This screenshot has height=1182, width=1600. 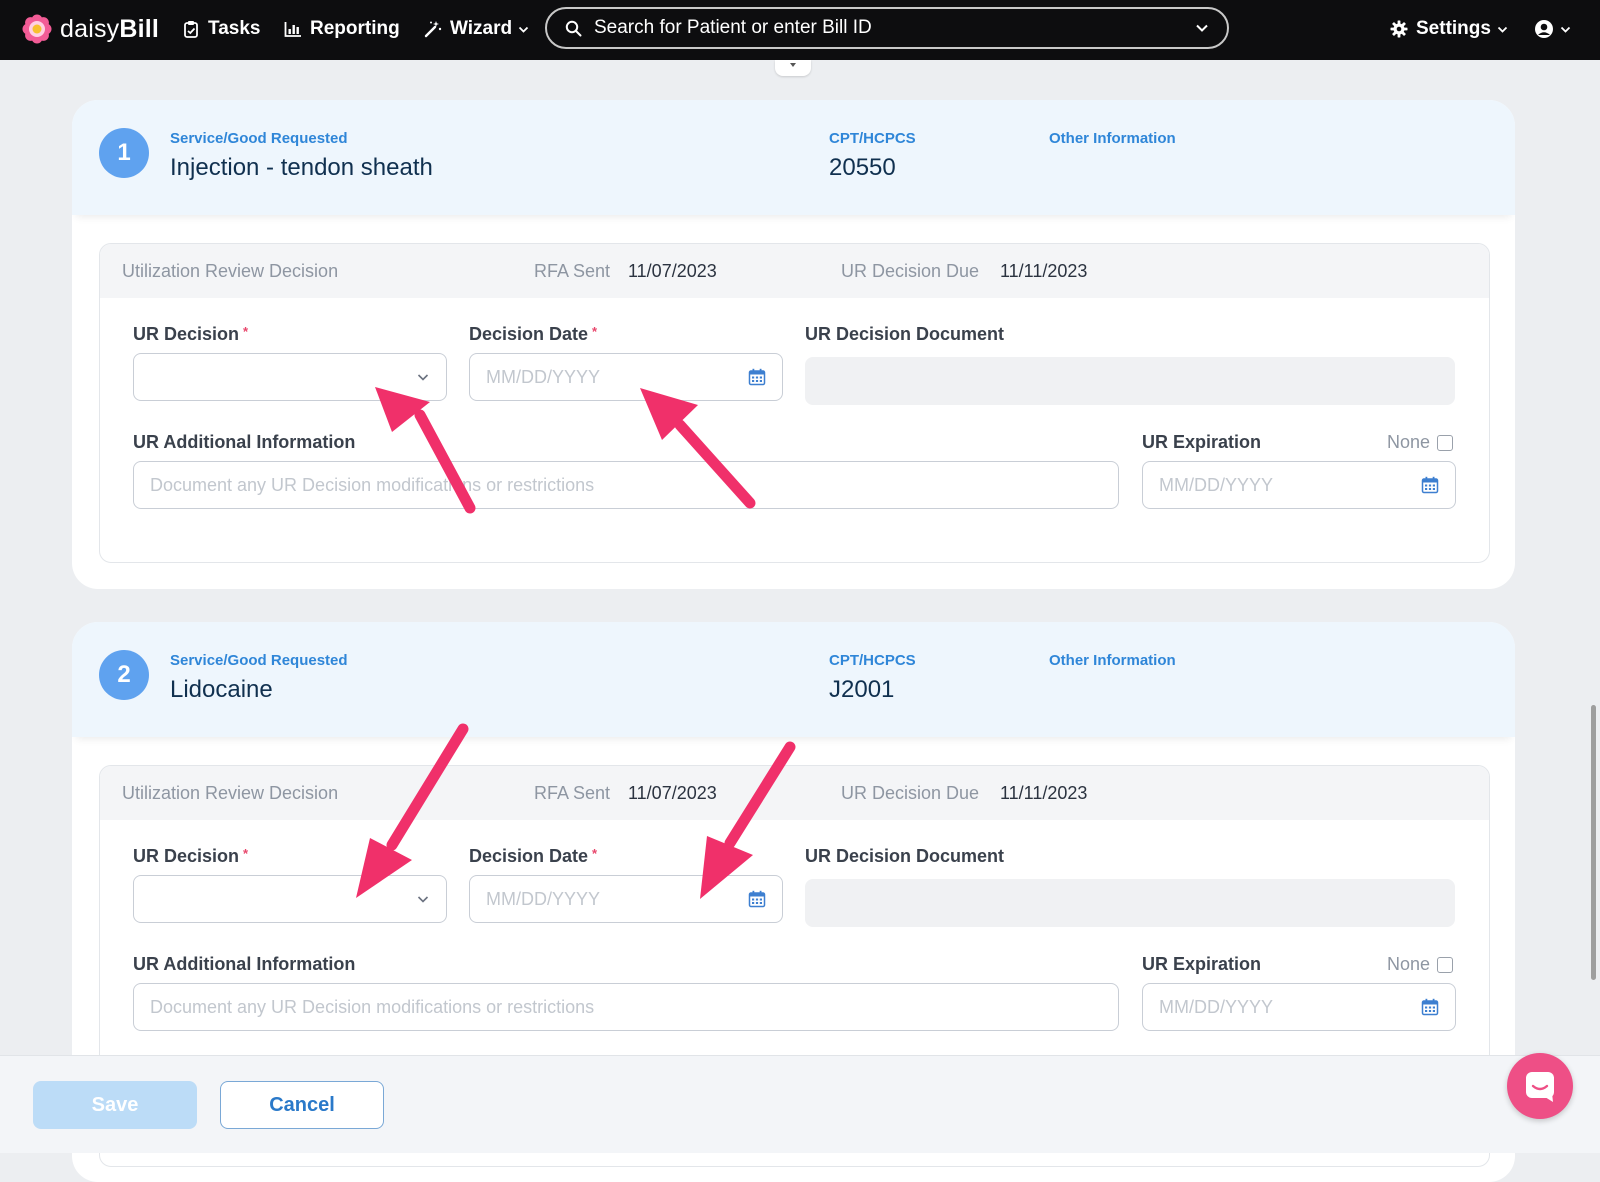 I want to click on step-number-badge: 2, so click(x=124, y=675).